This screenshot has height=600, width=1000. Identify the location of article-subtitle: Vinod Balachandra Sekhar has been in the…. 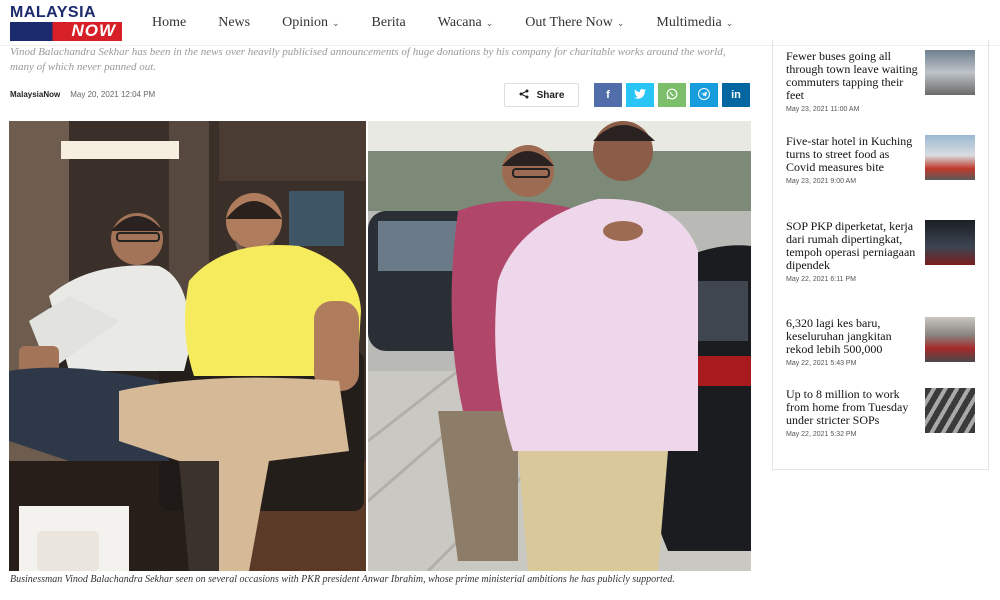
(368, 59).